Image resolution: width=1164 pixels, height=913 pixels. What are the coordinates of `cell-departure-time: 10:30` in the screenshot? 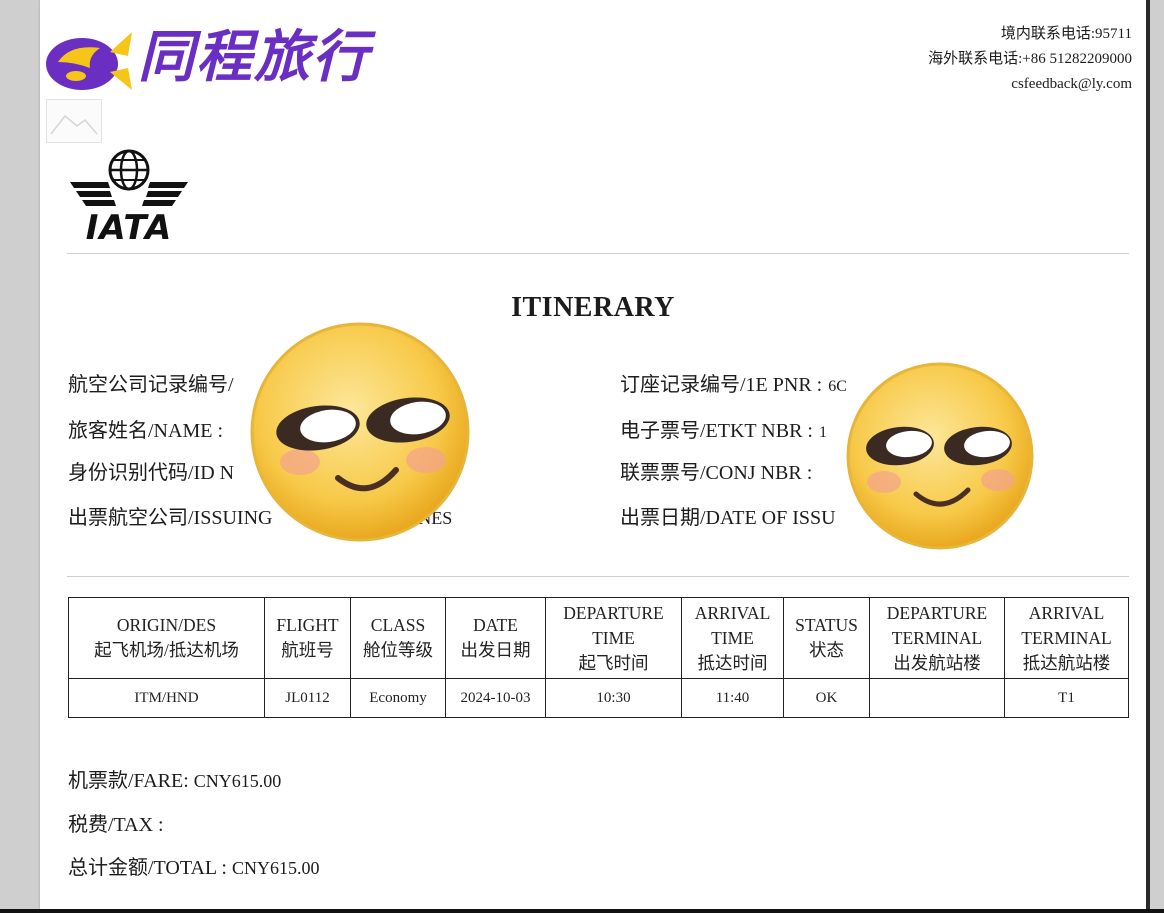 It's located at (613, 698).